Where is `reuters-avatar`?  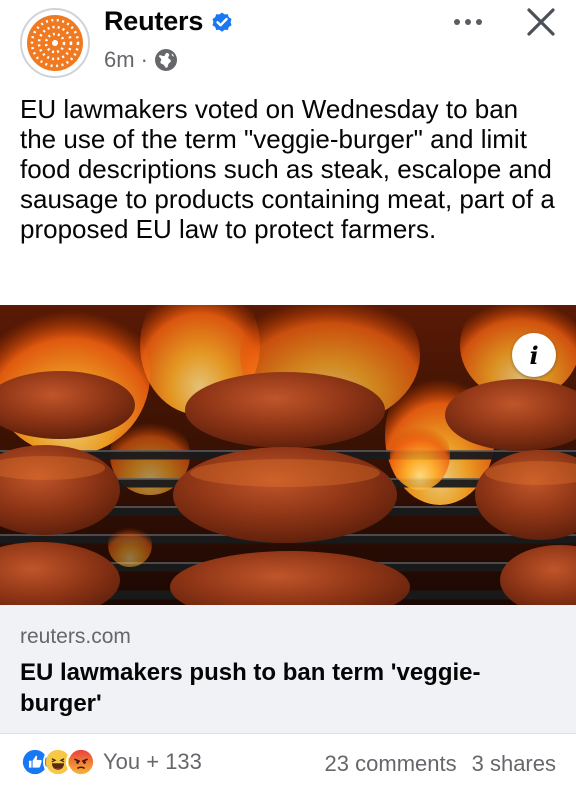 reuters-avatar is located at coordinates (55, 43).